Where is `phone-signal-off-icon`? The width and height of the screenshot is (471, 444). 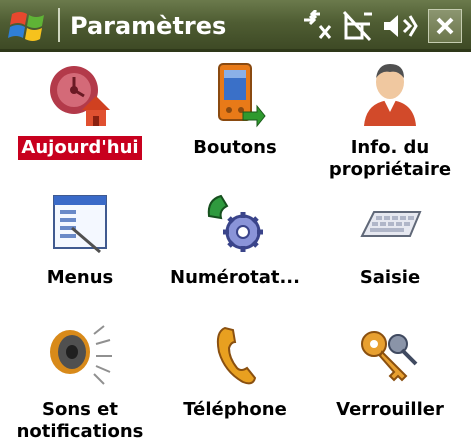 phone-signal-off-icon is located at coordinates (358, 26).